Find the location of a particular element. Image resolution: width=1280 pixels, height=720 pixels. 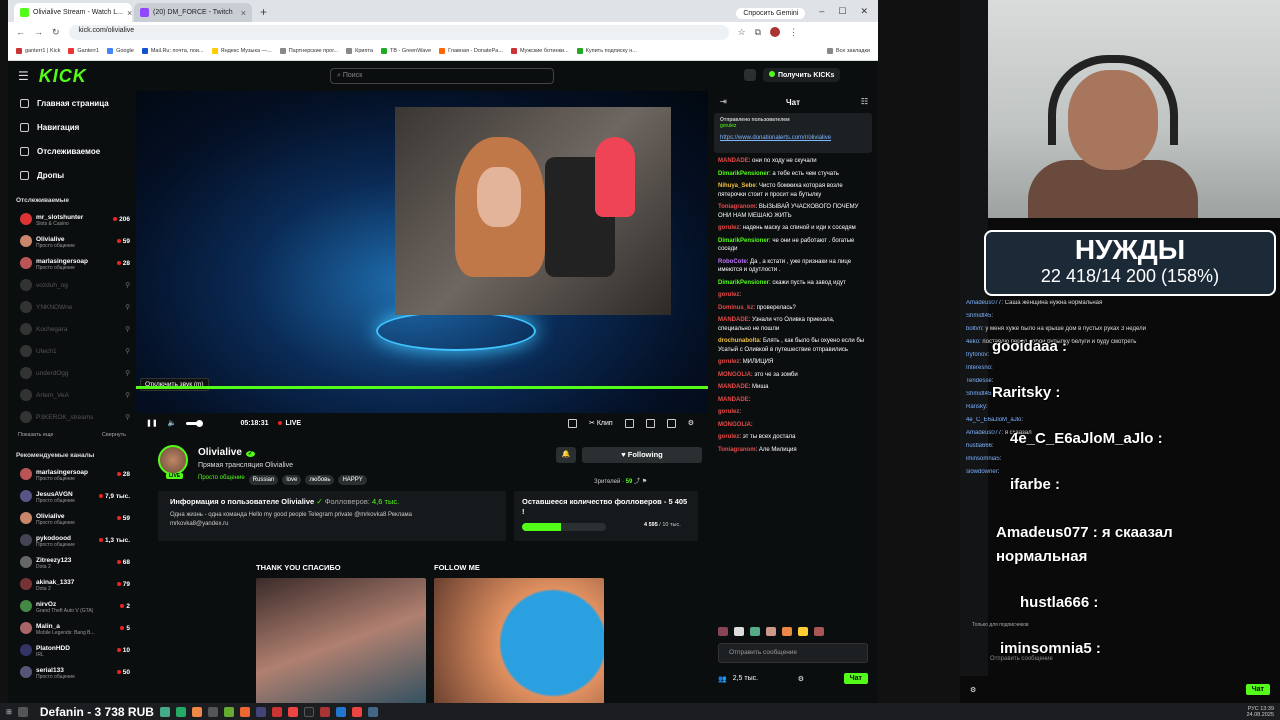

overlay-send-button: Чат is located at coordinates (1257, 689).